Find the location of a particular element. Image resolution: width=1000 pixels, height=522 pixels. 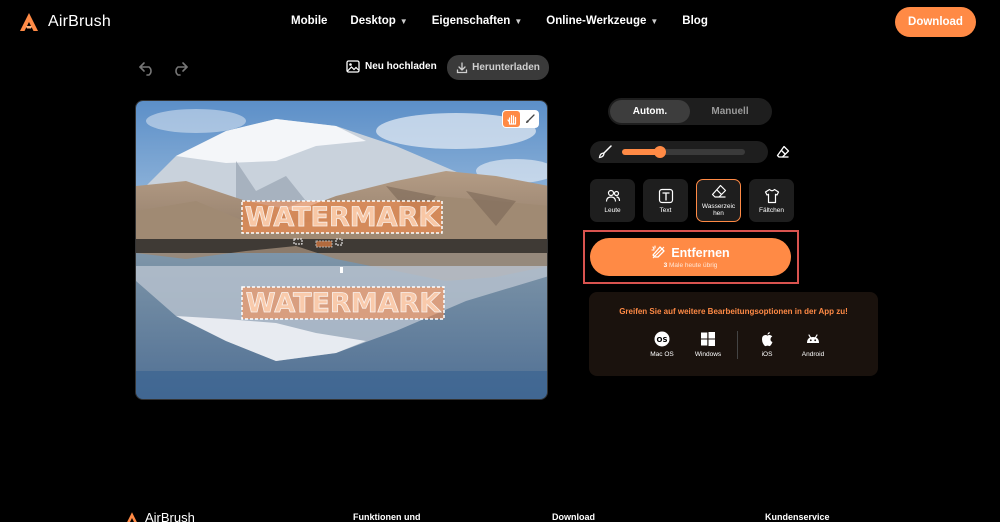

hand-icon is located at coordinates (511, 119).